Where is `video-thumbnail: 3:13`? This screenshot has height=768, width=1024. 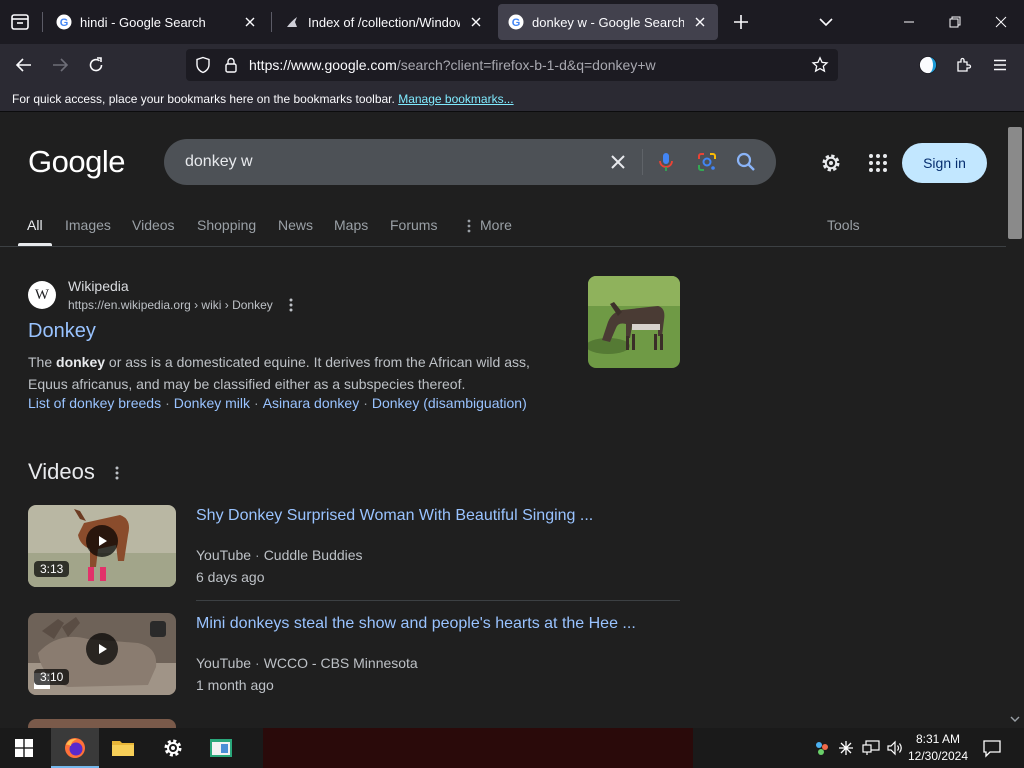 video-thumbnail: 3:13 is located at coordinates (102, 546).